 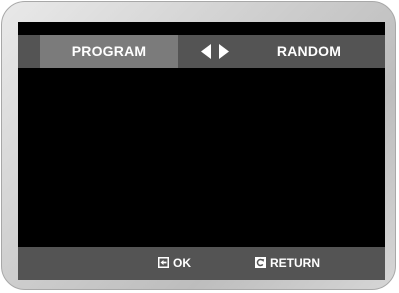 What do you see at coordinates (224, 51) in the screenshot?
I see `right-arrow-icon` at bounding box center [224, 51].